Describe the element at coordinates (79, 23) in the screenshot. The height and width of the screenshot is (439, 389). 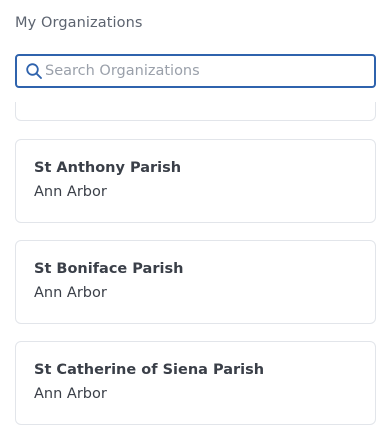
I see `section-title: My Organizations` at that location.